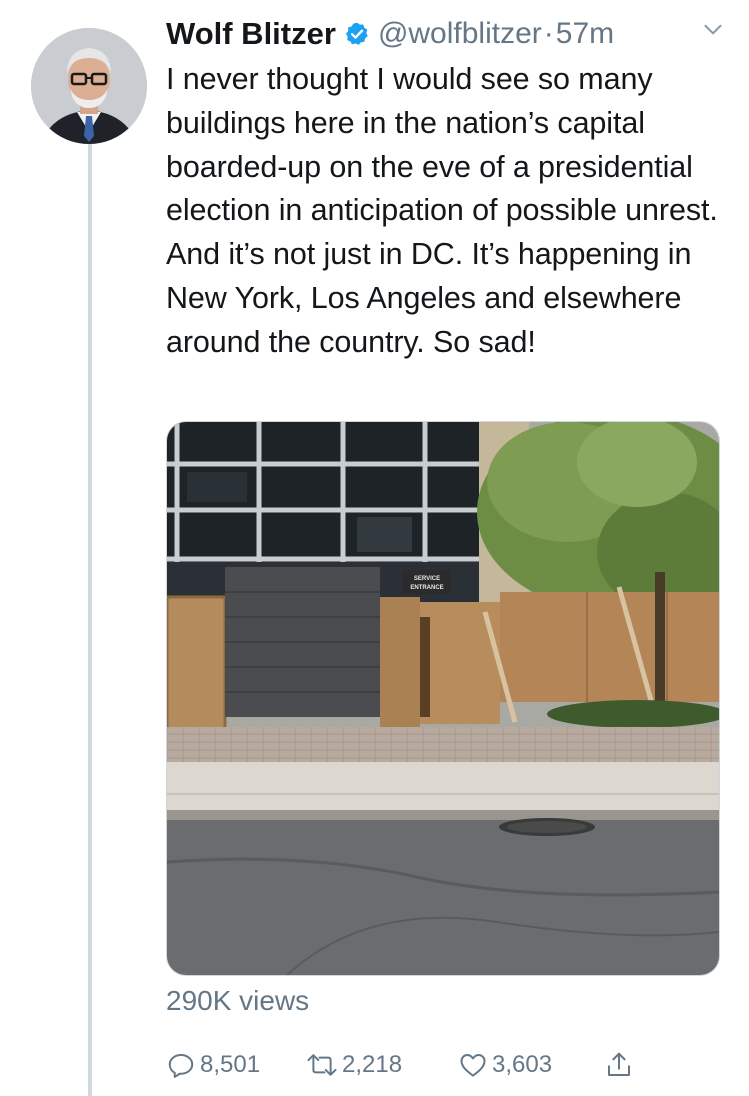  I want to click on retweet-count: 2,218, so click(372, 1064).